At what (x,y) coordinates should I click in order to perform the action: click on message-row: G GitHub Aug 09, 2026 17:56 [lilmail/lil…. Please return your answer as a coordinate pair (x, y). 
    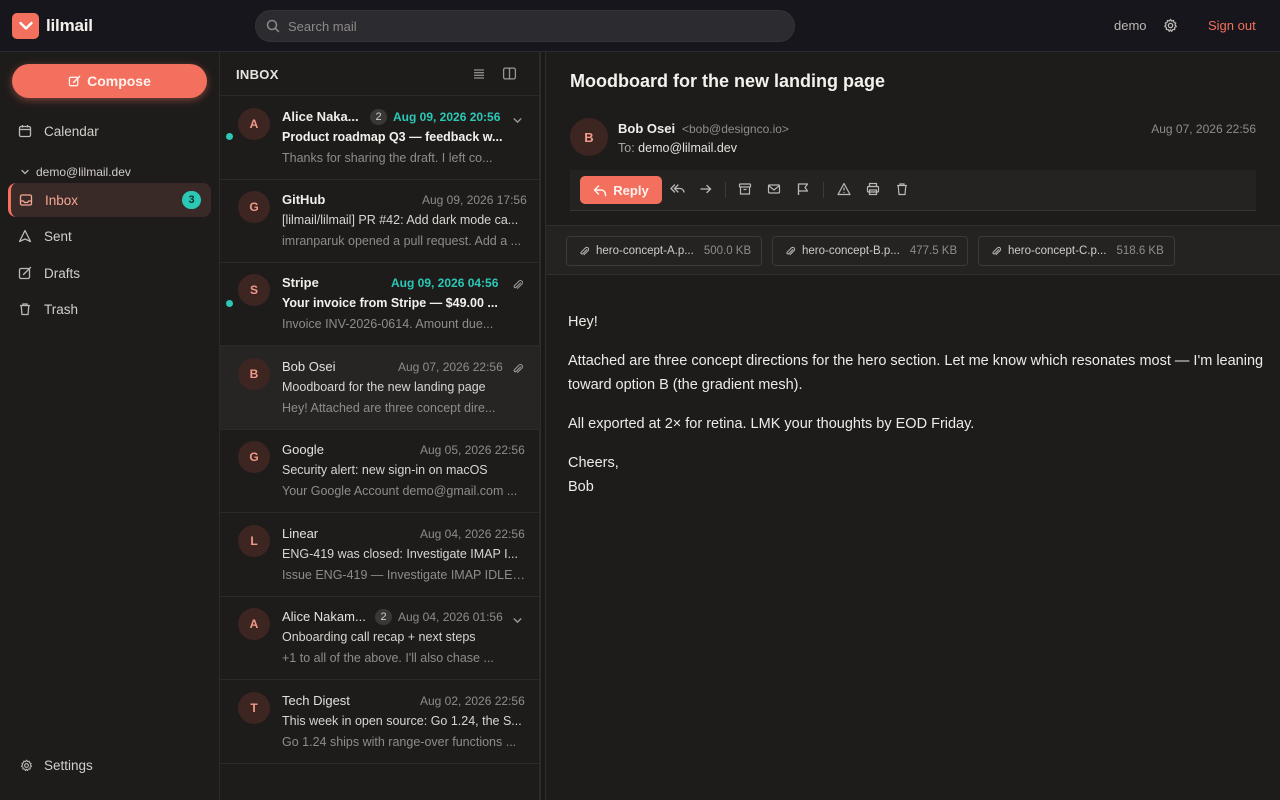
    Looking at the image, I should click on (380, 221).